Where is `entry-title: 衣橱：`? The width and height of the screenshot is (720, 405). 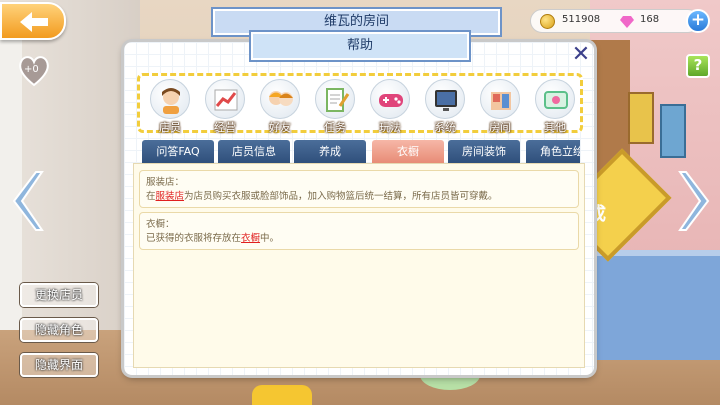 entry-title: 衣橱： is located at coordinates (160, 224).